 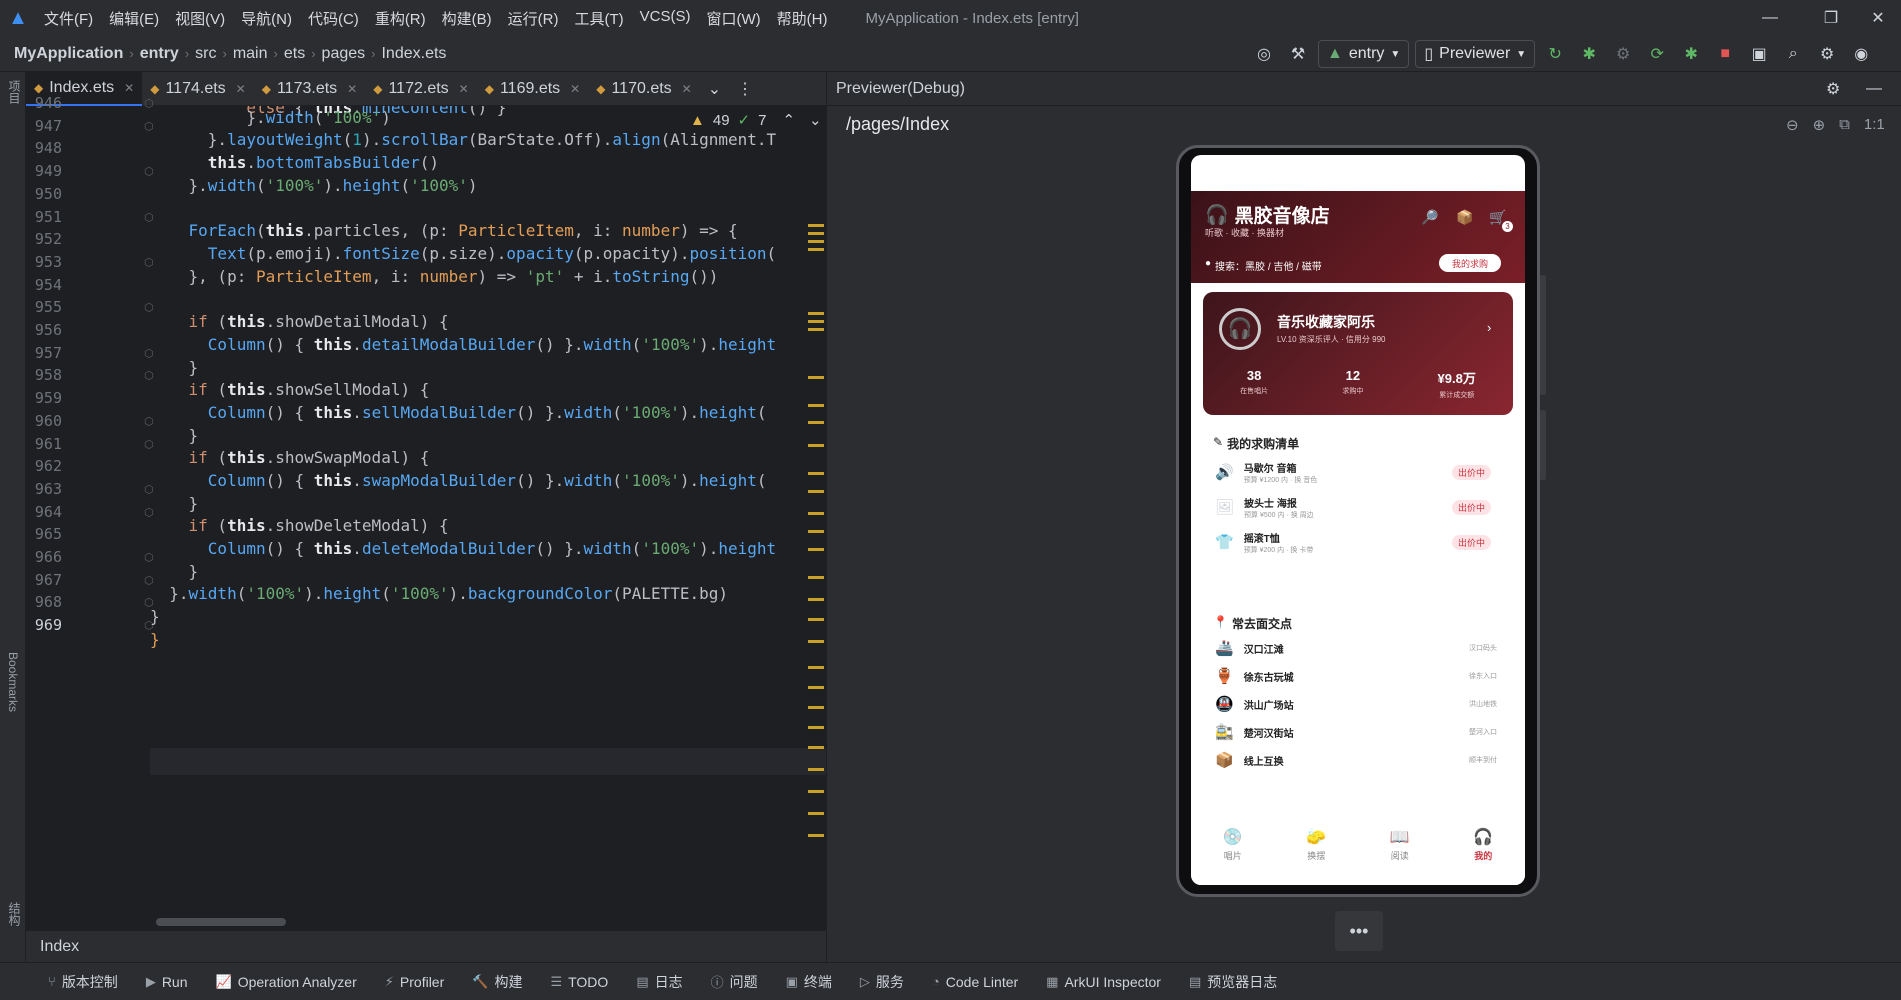 I want to click on menu-item: 重构(R), so click(x=400, y=18).